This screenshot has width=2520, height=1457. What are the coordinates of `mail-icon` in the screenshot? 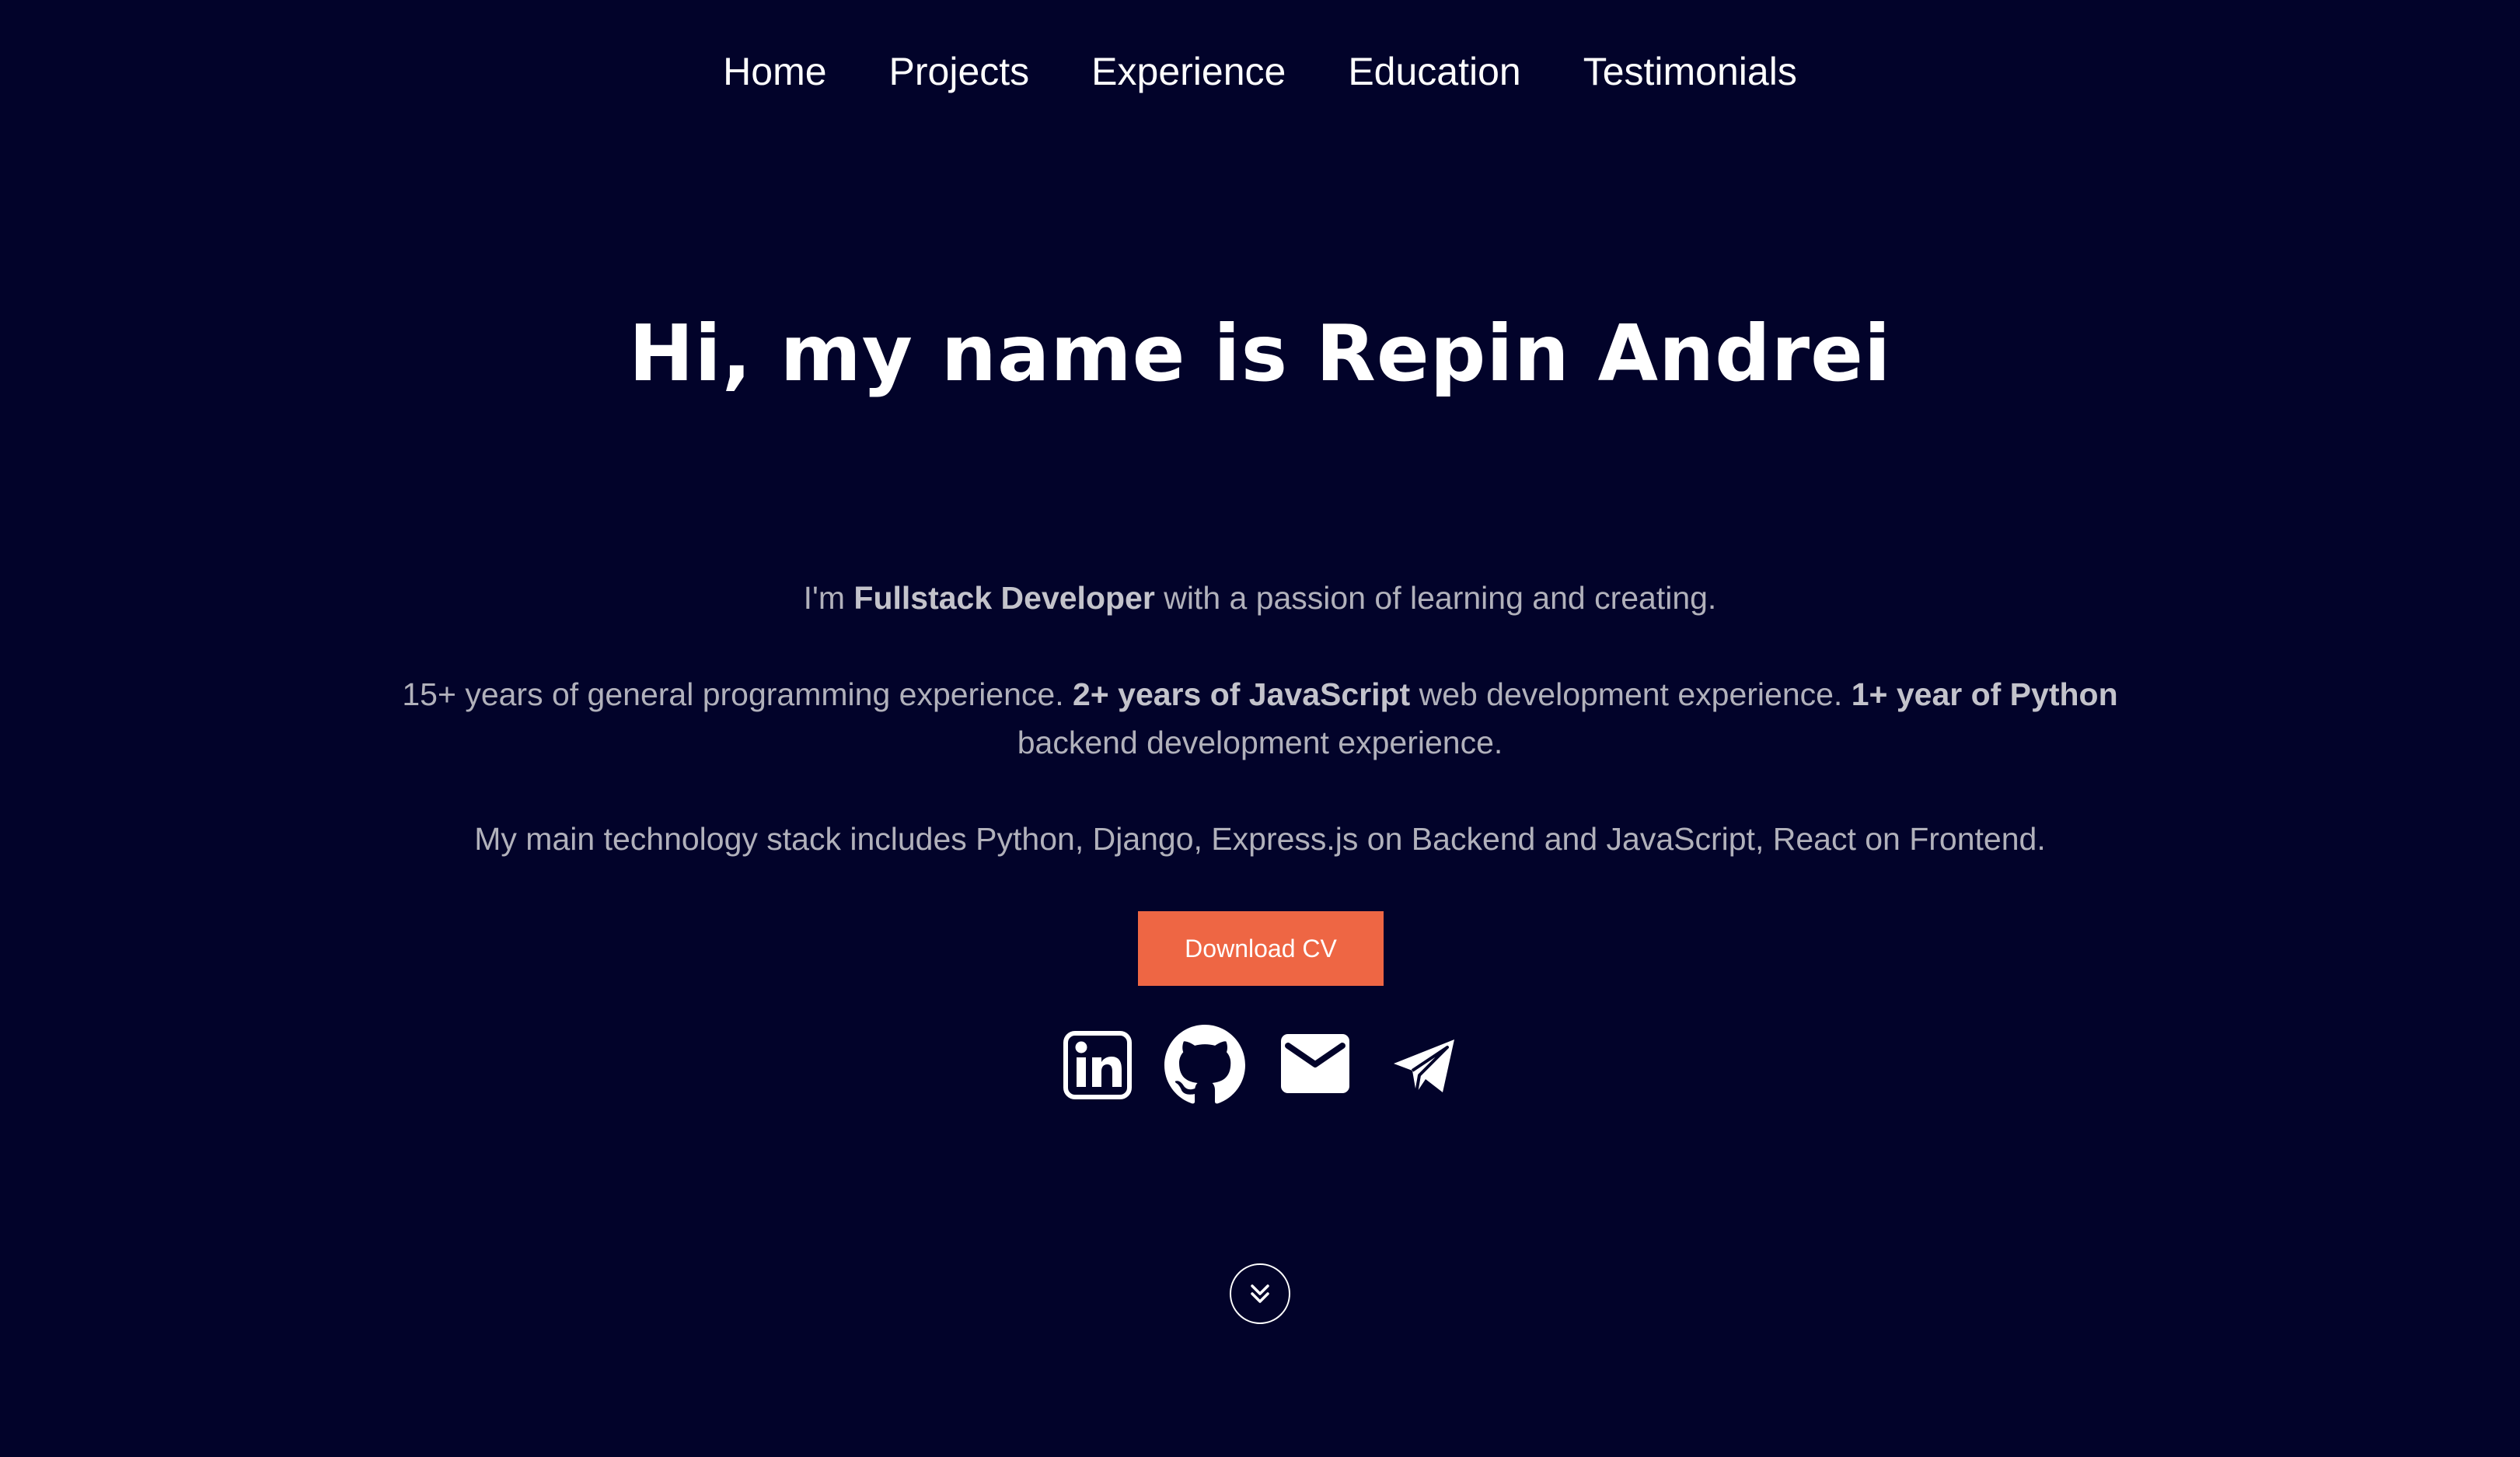 It's located at (1315, 1063).